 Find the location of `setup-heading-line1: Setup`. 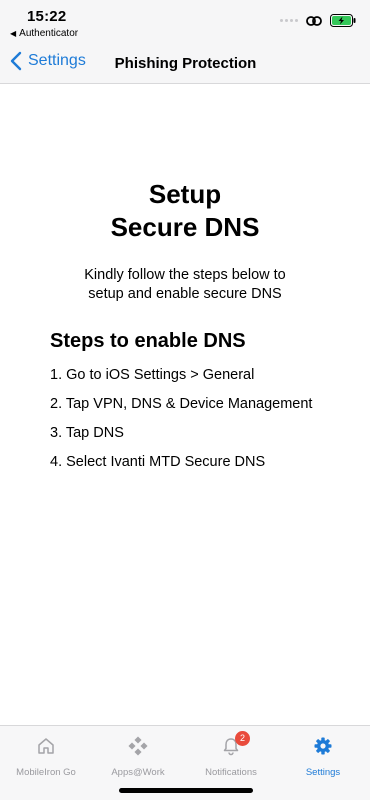

setup-heading-line1: Setup is located at coordinates (185, 194).